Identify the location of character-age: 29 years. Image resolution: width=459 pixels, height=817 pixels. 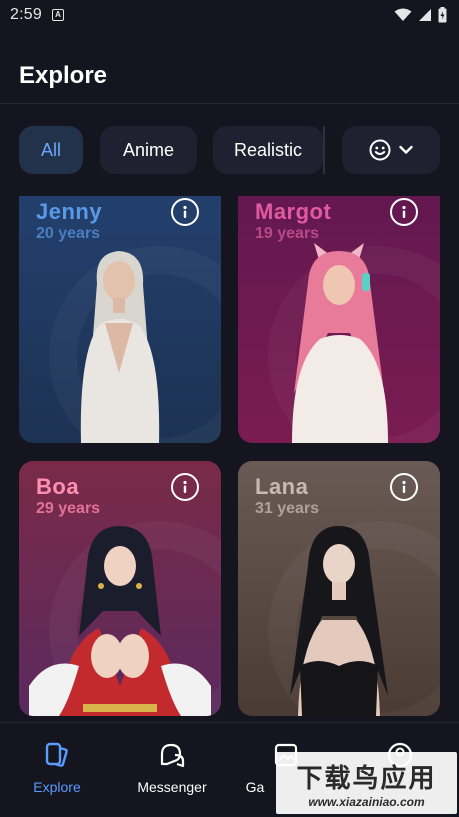
(68, 508).